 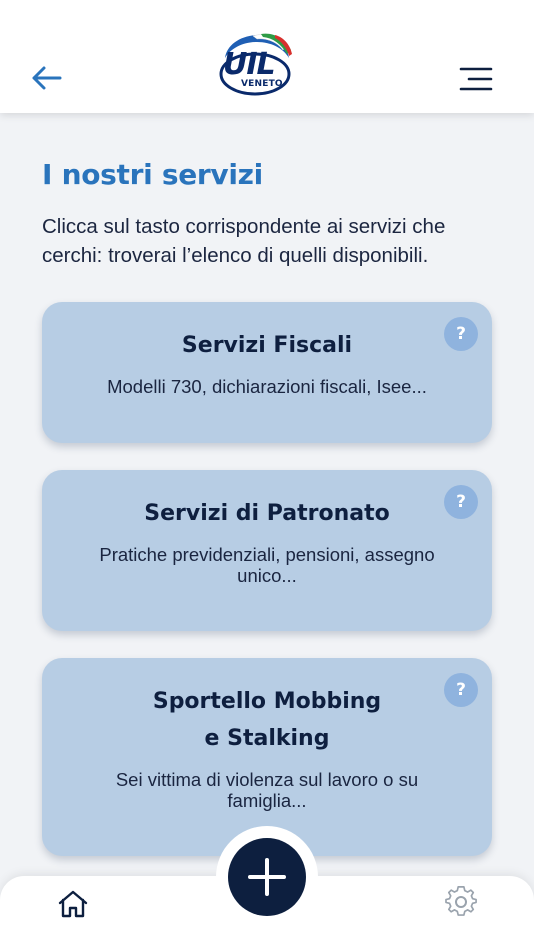 I want to click on menu-button, so click(x=476, y=79).